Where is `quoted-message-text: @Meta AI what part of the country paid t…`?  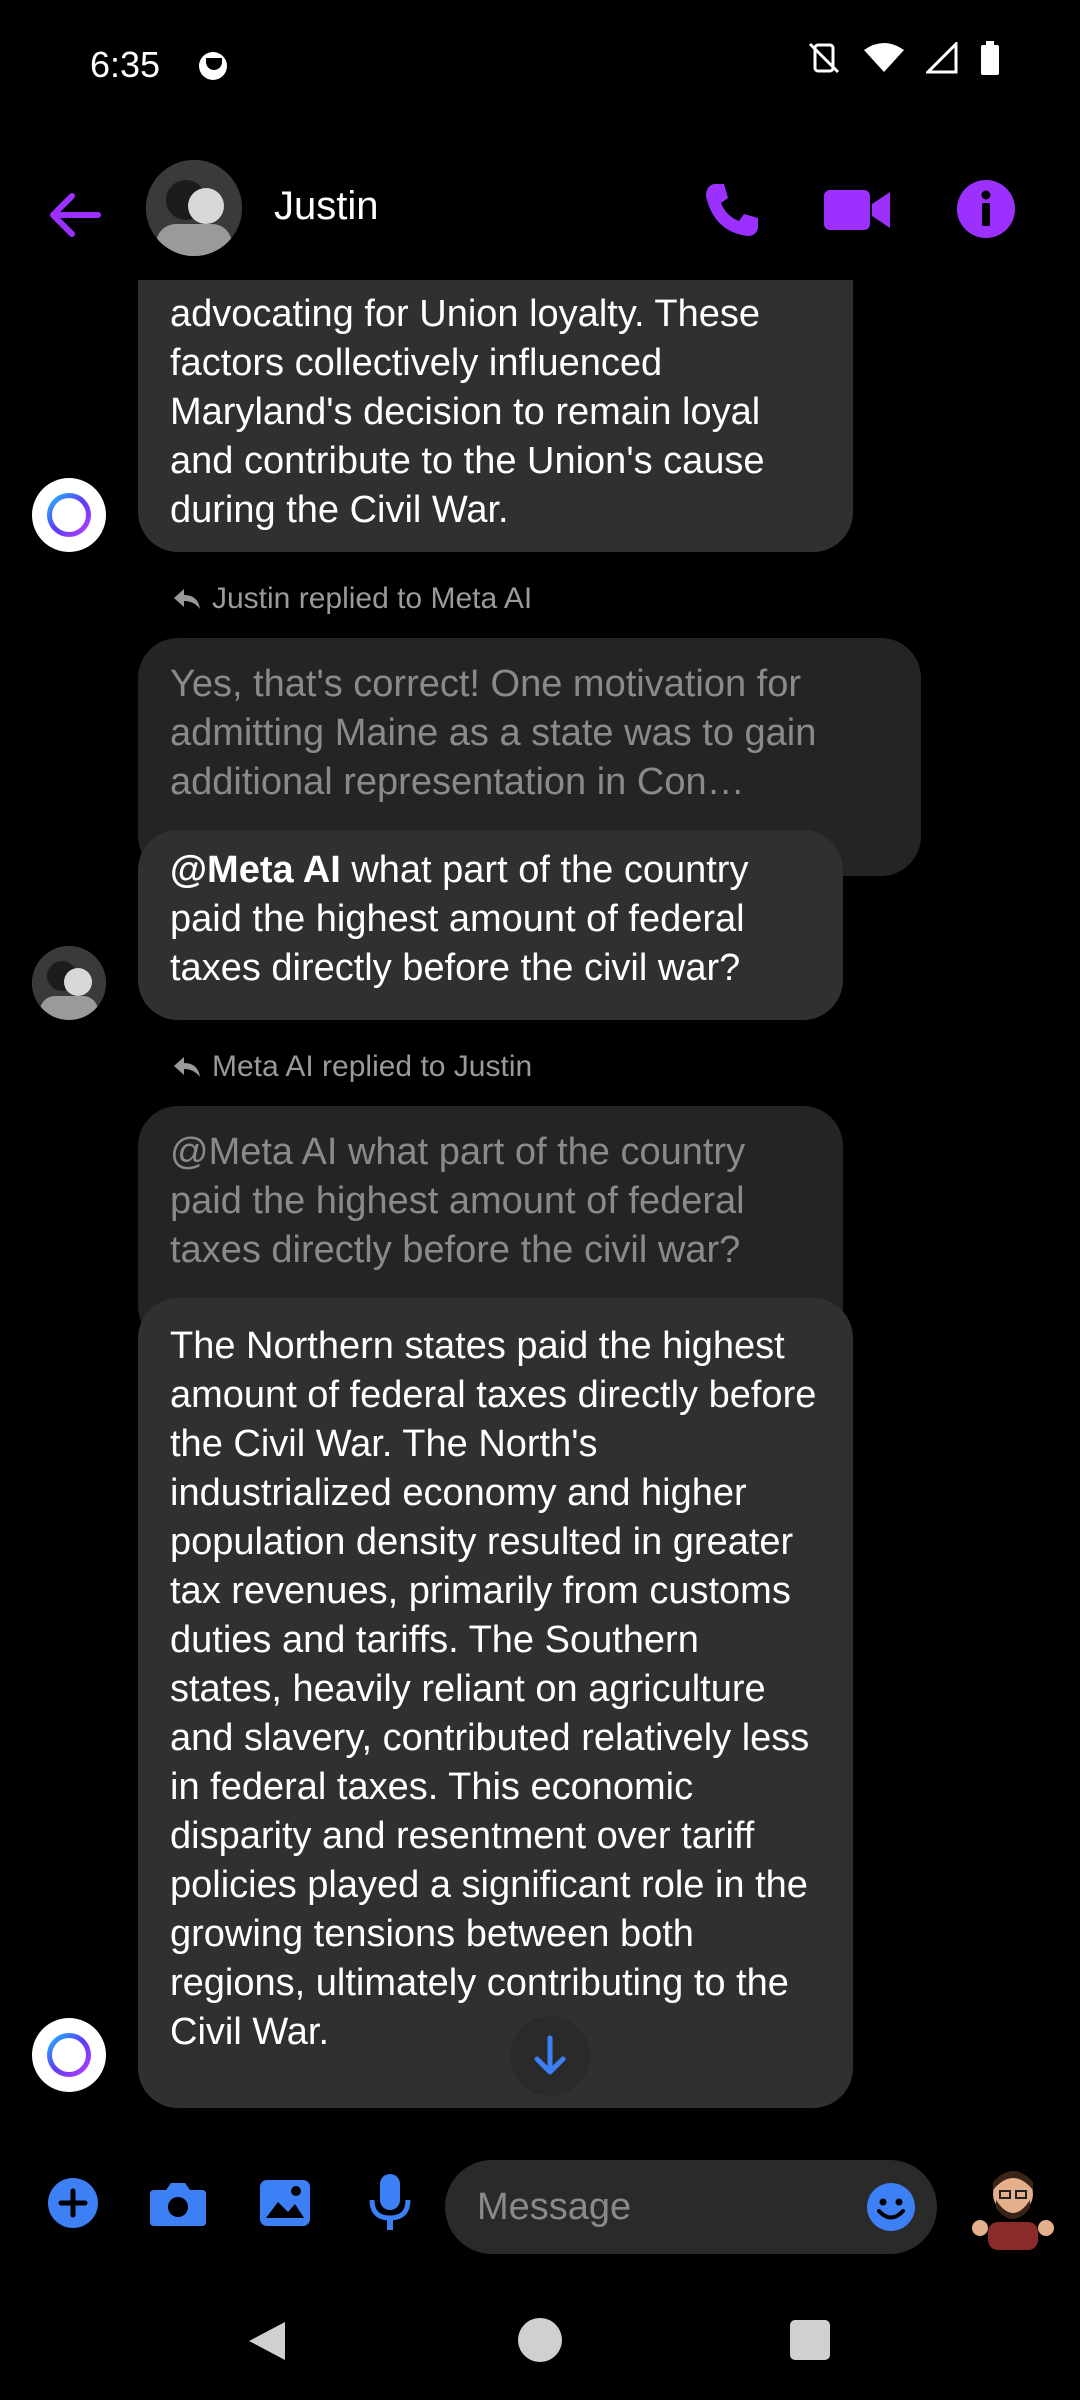 quoted-message-text: @Meta AI what part of the country paid t… is located at coordinates (458, 1201).